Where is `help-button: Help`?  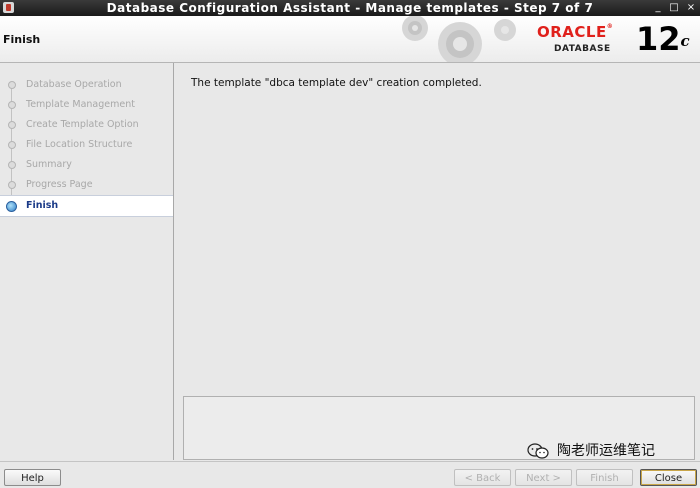 help-button: Help is located at coordinates (32, 477).